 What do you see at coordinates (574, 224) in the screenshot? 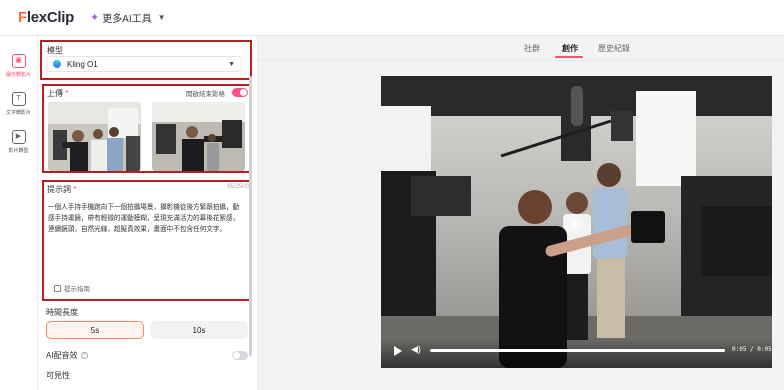
I see `center-play-button` at bounding box center [574, 224].